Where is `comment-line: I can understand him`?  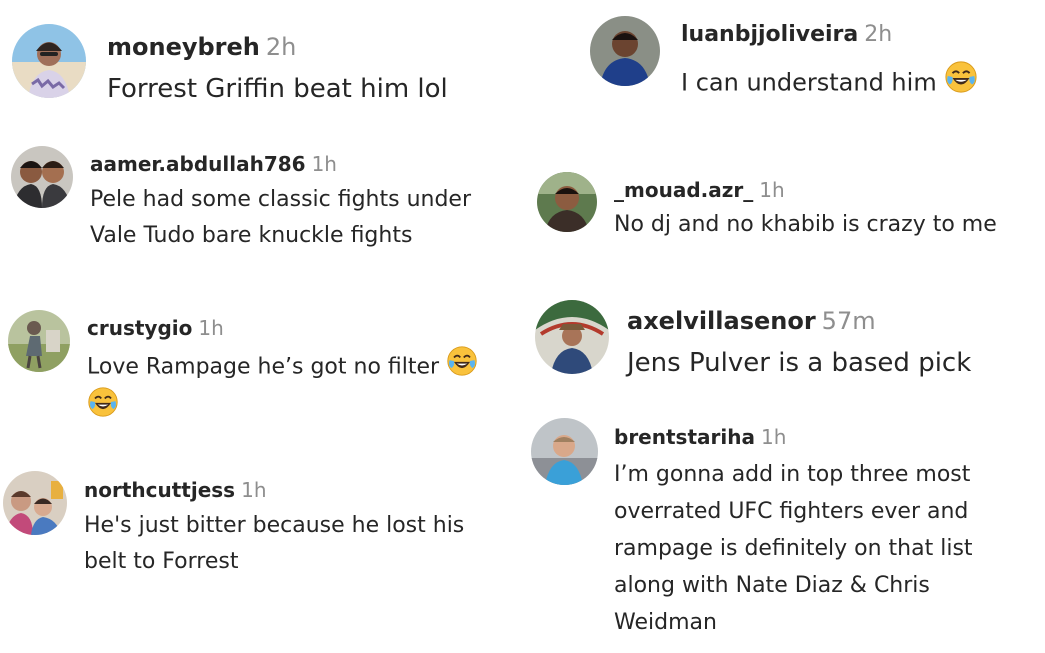 comment-line: I can understand him is located at coordinates (829, 79).